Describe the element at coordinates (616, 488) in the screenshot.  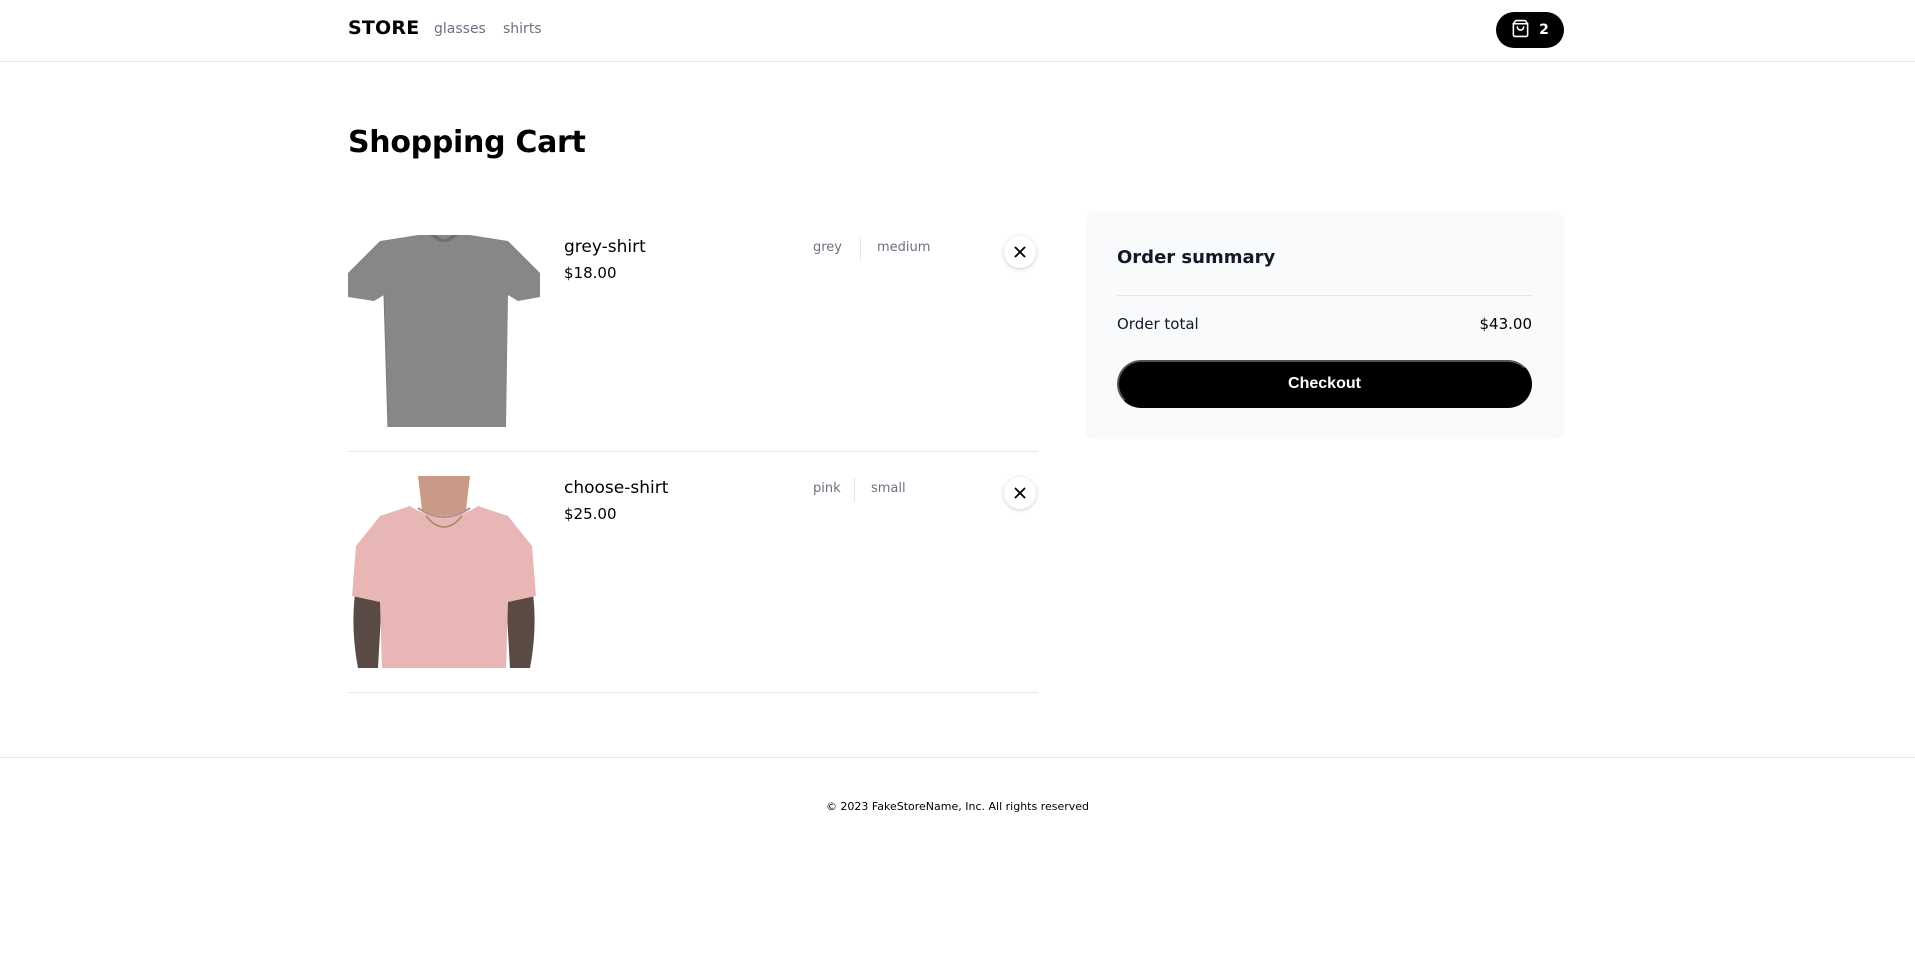
I see `product-name: choose-shirt` at that location.